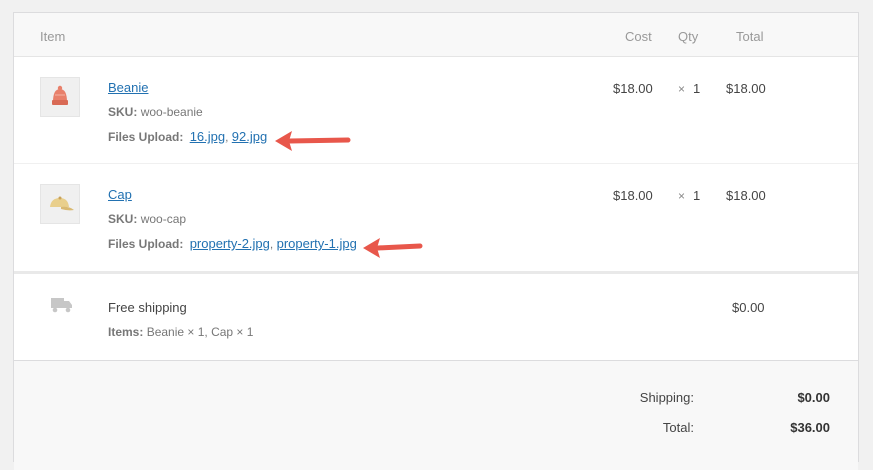 The height and width of the screenshot is (470, 873). I want to click on product-sku: SKU: woo-cap, so click(147, 219).